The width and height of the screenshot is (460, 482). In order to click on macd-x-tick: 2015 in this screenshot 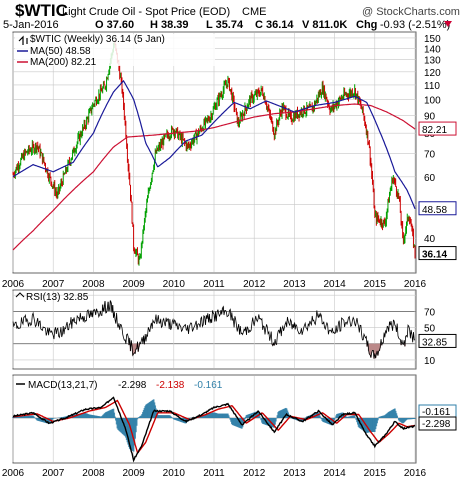, I will do `click(375, 473)`.